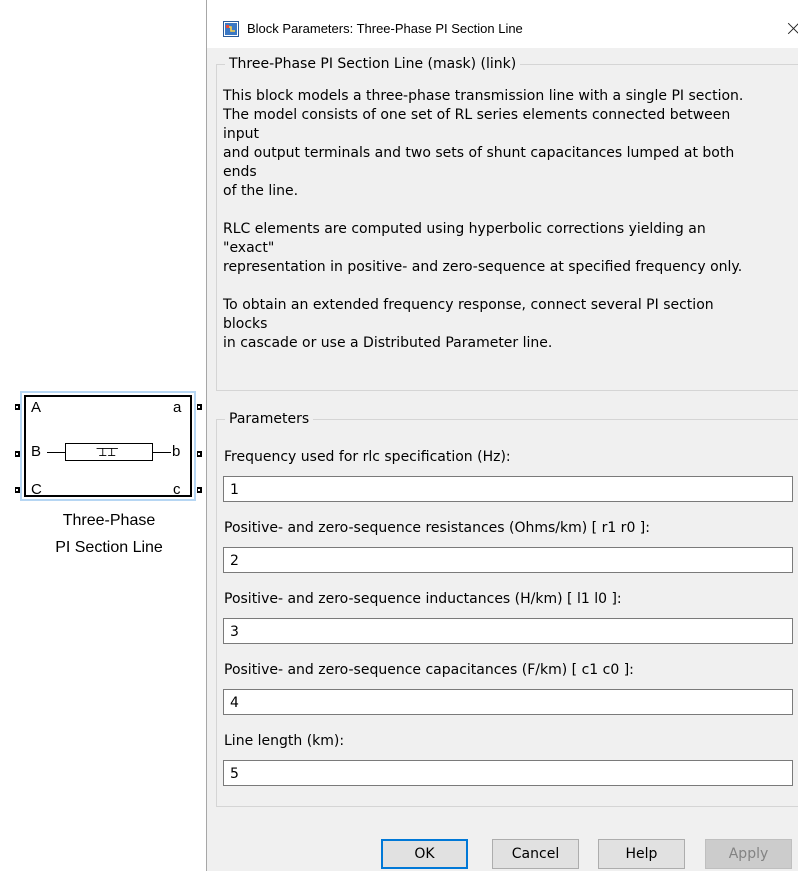  I want to click on apply-button: Apply, so click(748, 854).